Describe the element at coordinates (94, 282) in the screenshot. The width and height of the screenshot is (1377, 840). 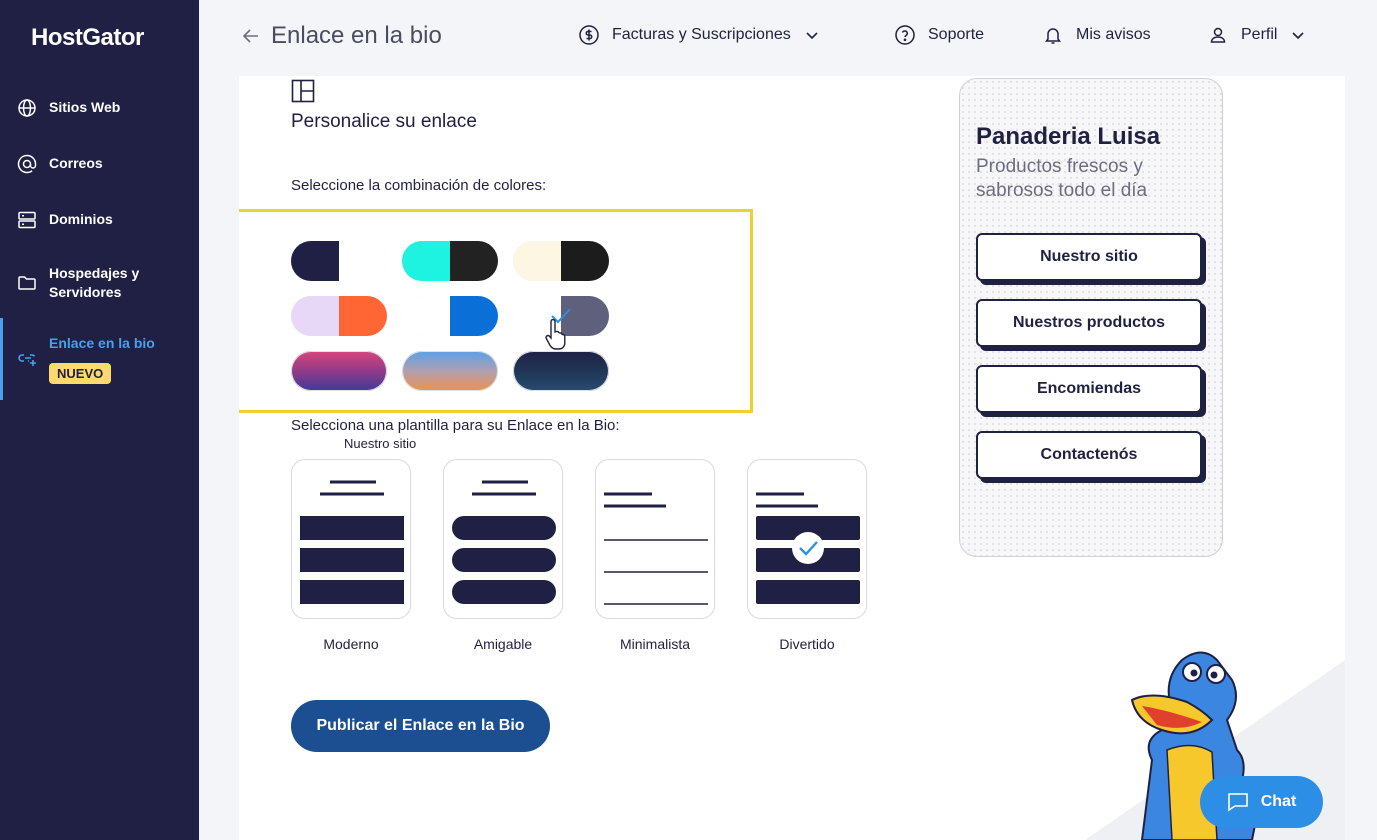
I see `sidebar-item-label: Hospedajes y Servidores` at that location.